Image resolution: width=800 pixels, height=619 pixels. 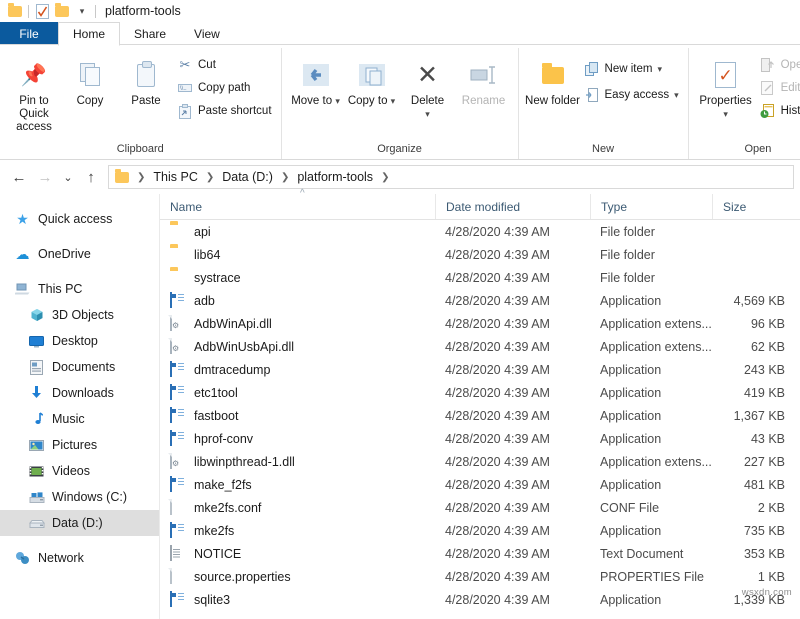 I want to click on sidebar-item-onedrive: ☁ OneDrive, so click(x=79, y=254).